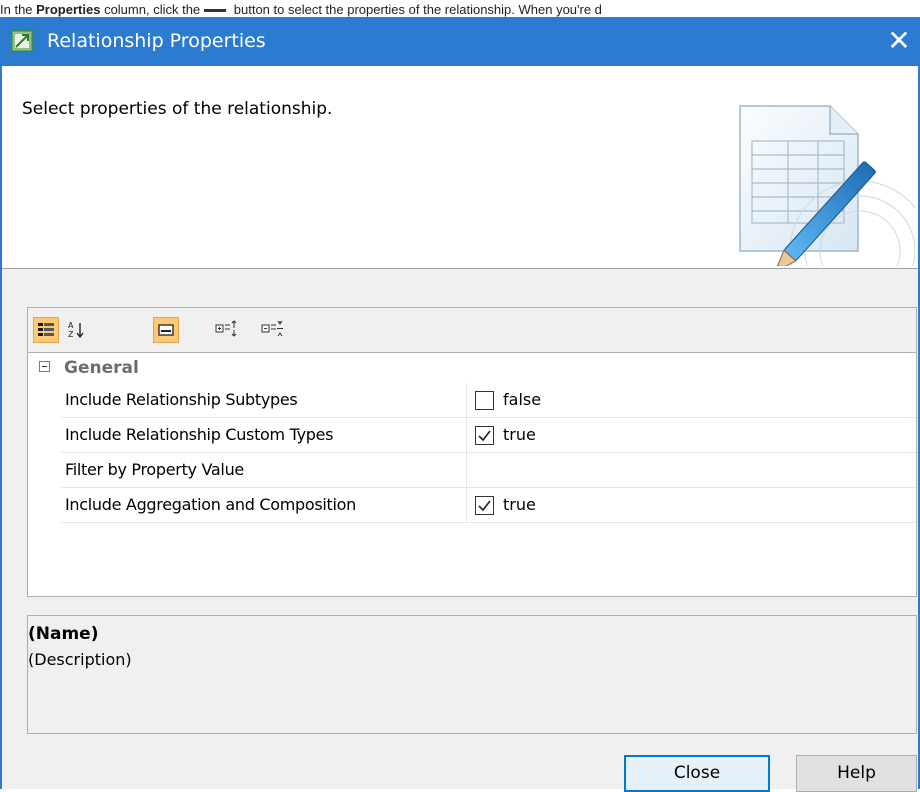  Describe the element at coordinates (44, 366) in the screenshot. I see `collapse-toggle-icon` at that location.